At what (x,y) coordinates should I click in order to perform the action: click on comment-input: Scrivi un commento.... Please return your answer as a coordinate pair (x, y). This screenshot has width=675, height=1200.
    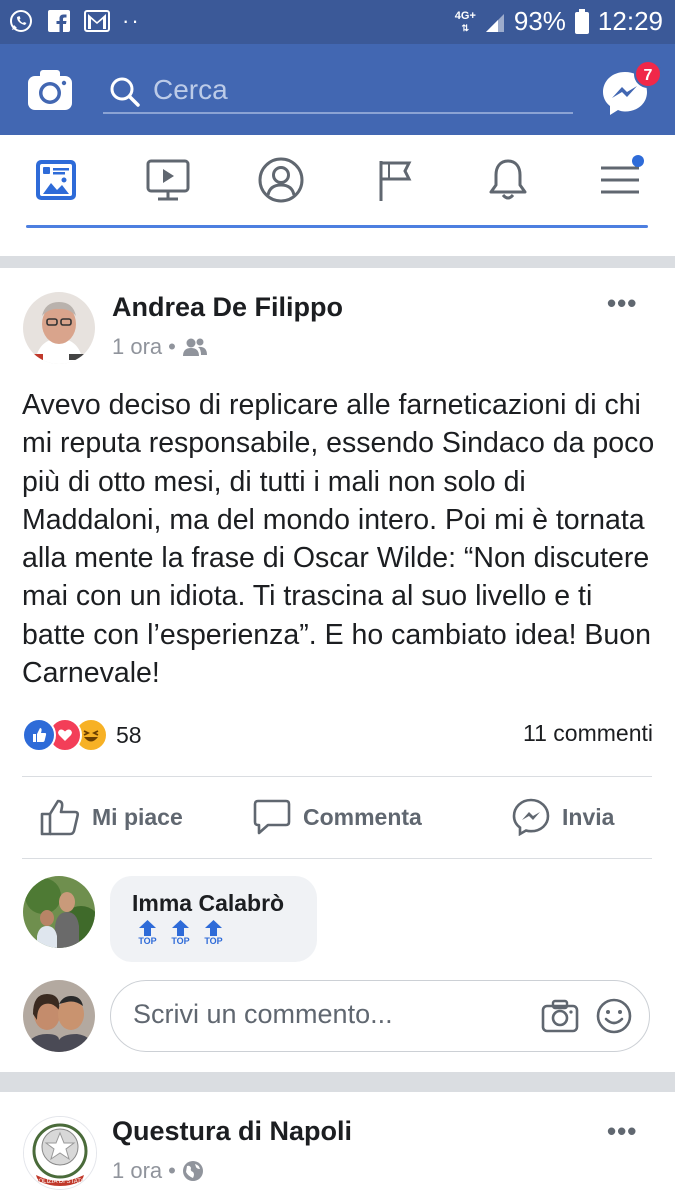
    Looking at the image, I should click on (380, 1016).